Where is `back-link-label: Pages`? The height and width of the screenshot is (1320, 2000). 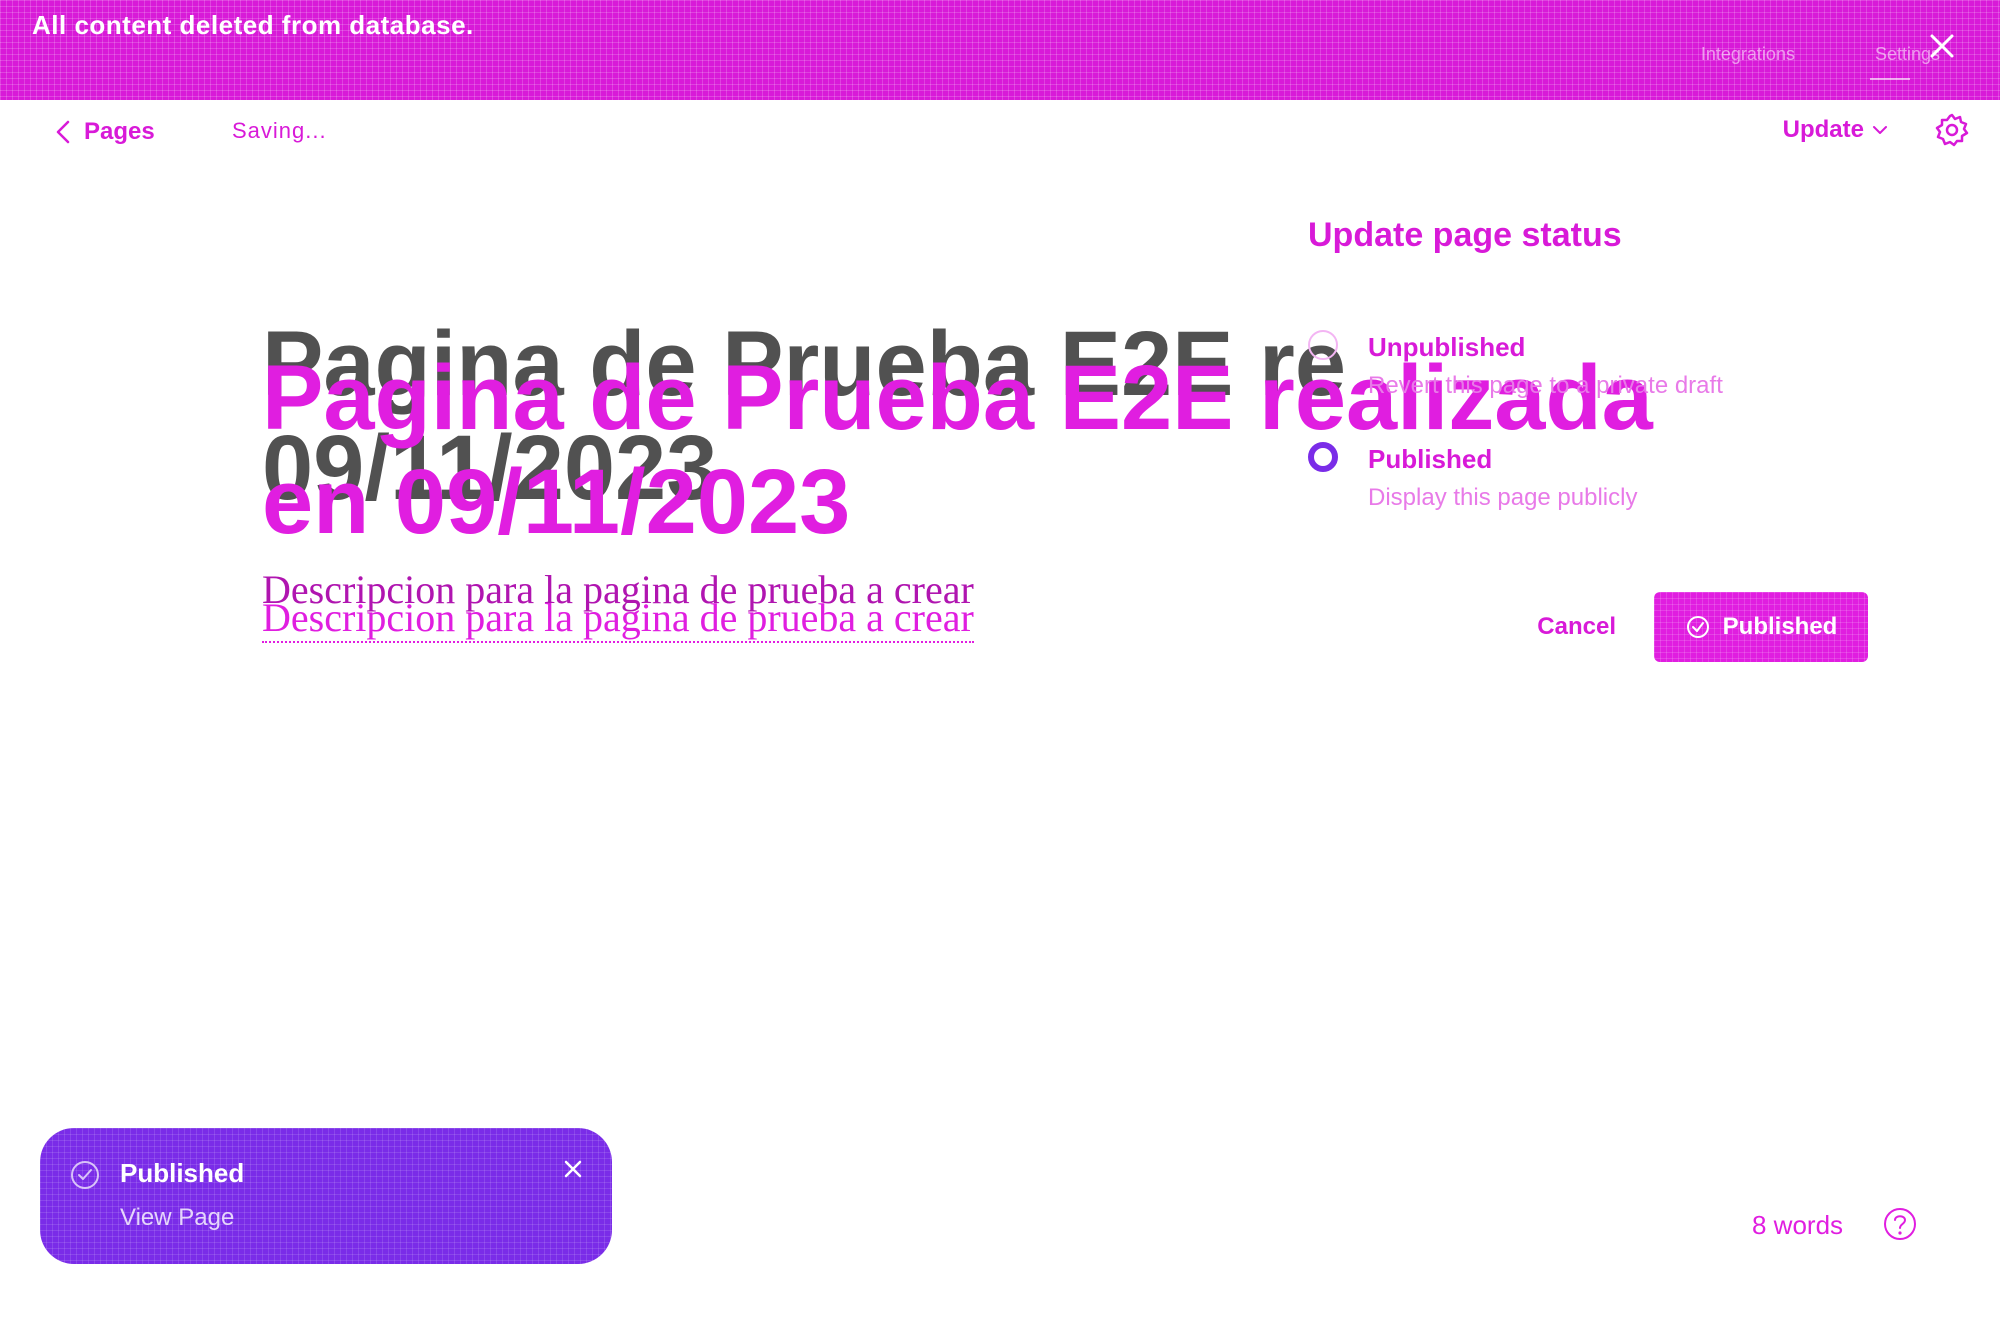 back-link-label: Pages is located at coordinates (119, 131).